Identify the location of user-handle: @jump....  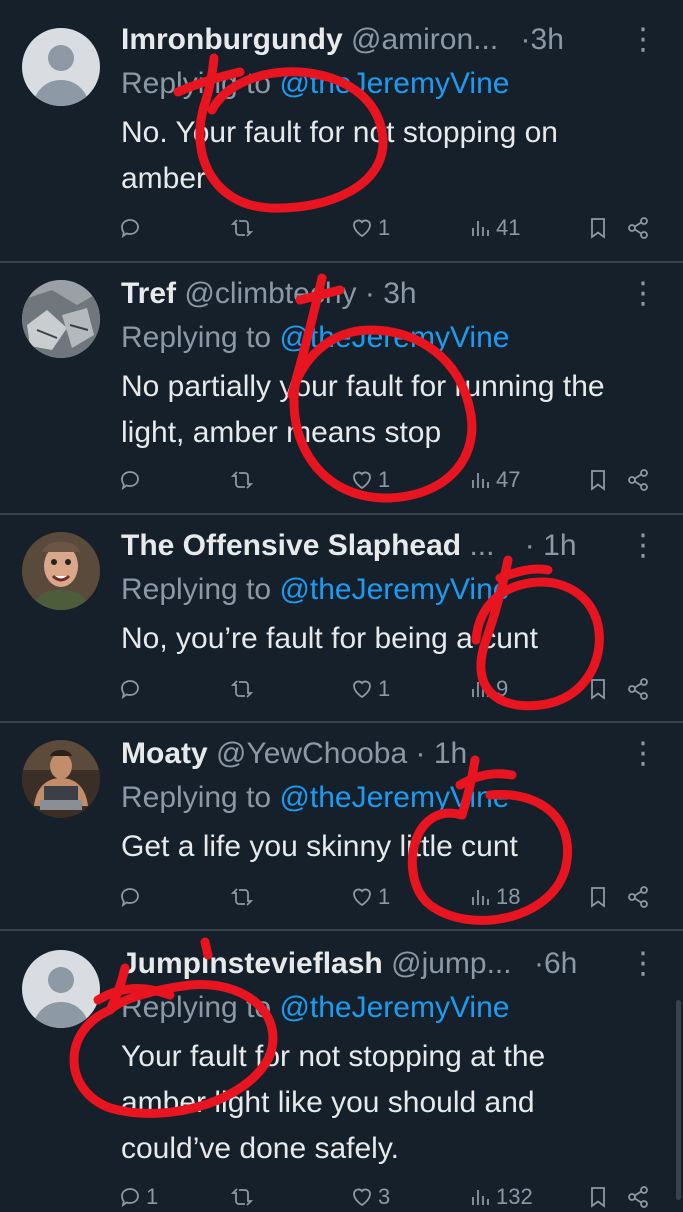
(451, 963).